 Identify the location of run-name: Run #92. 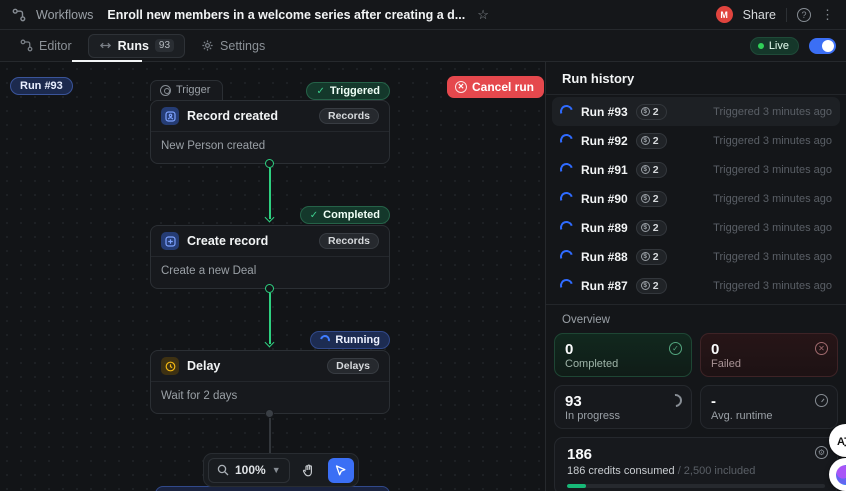
(604, 140).